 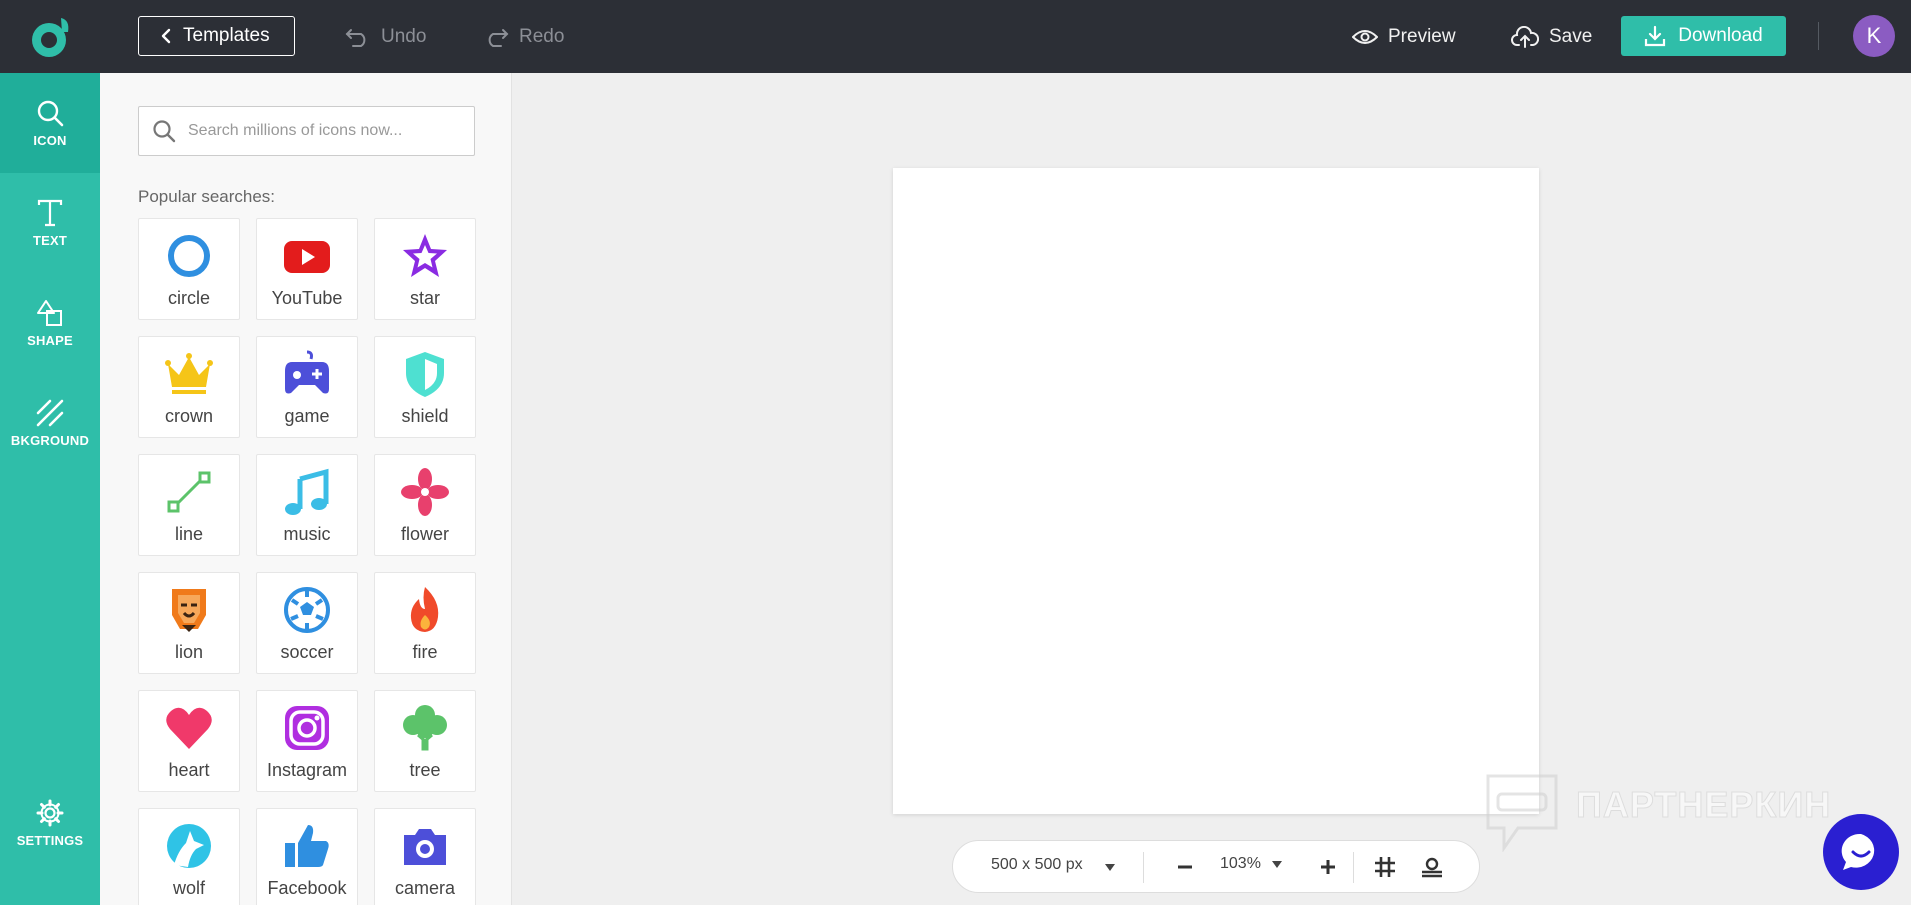 I want to click on popular-searches-label: Popular searches:, so click(x=207, y=196).